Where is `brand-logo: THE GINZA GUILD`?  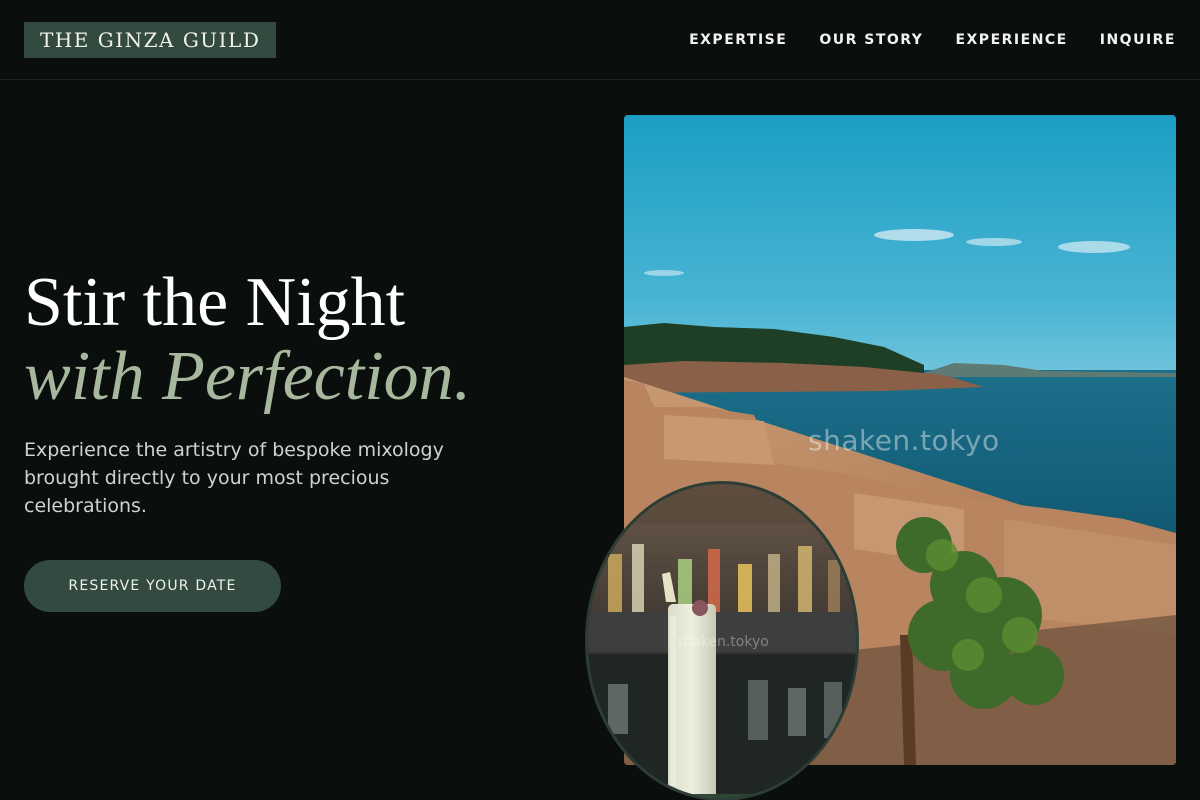
brand-logo: THE GINZA GUILD is located at coordinates (150, 40).